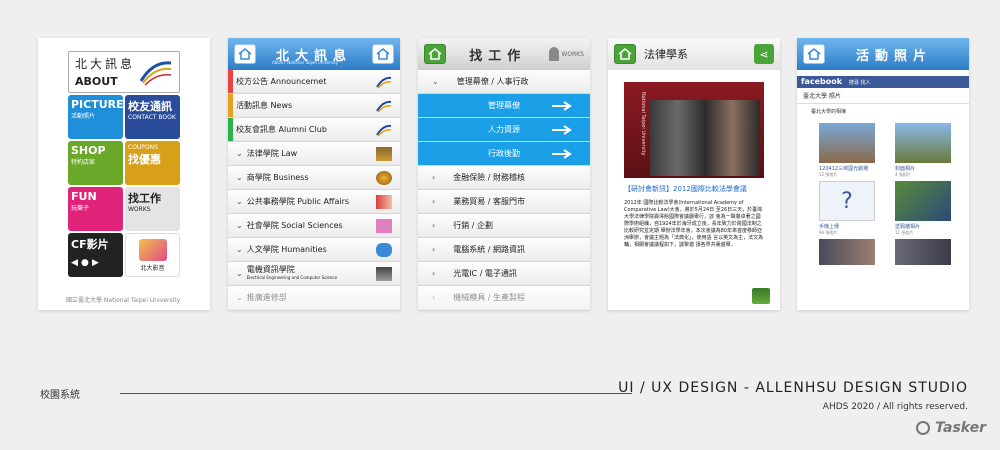 This screenshot has height=450, width=1000. What do you see at coordinates (829, 112) in the screenshot?
I see `album-section-title: 臺北大學的相簿` at bounding box center [829, 112].